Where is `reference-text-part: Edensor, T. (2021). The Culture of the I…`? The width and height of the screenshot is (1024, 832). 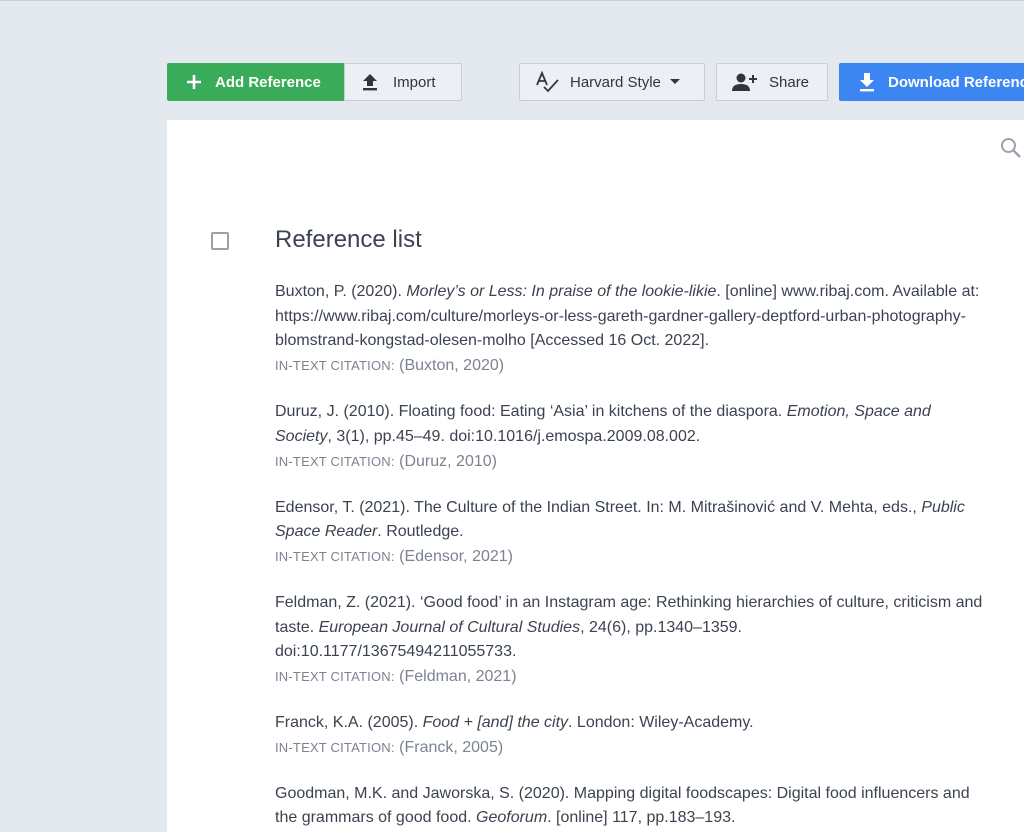 reference-text-part: Edensor, T. (2021). The Culture of the I… is located at coordinates (598, 507).